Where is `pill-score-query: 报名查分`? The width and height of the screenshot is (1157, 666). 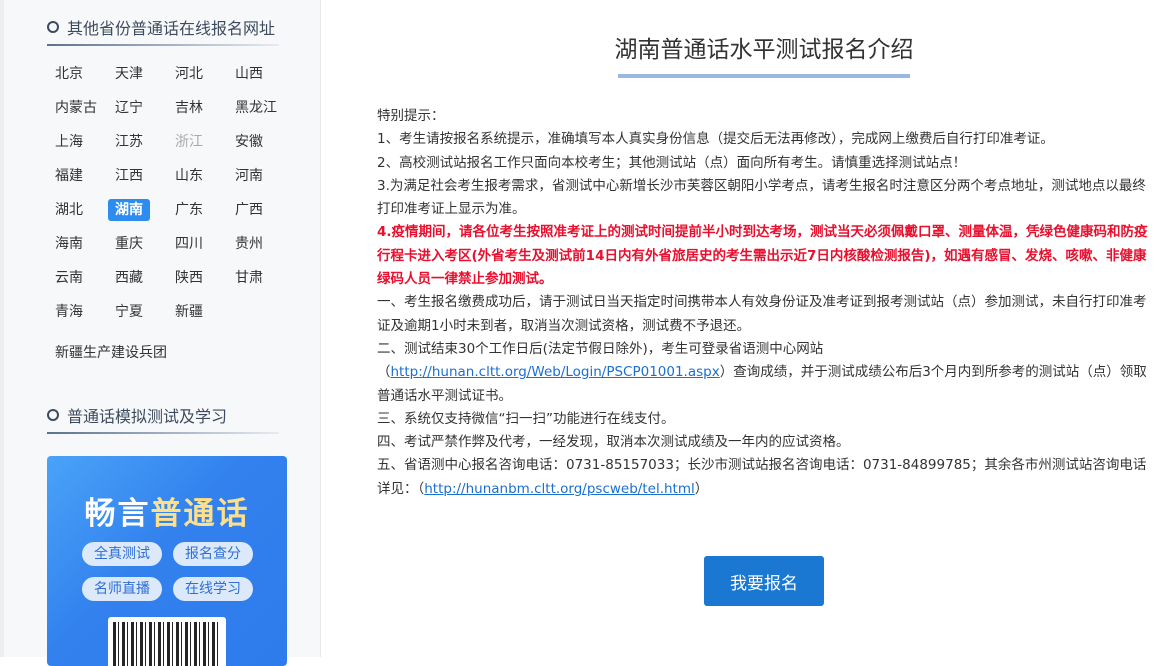
pill-score-query: 报名查分 is located at coordinates (213, 554).